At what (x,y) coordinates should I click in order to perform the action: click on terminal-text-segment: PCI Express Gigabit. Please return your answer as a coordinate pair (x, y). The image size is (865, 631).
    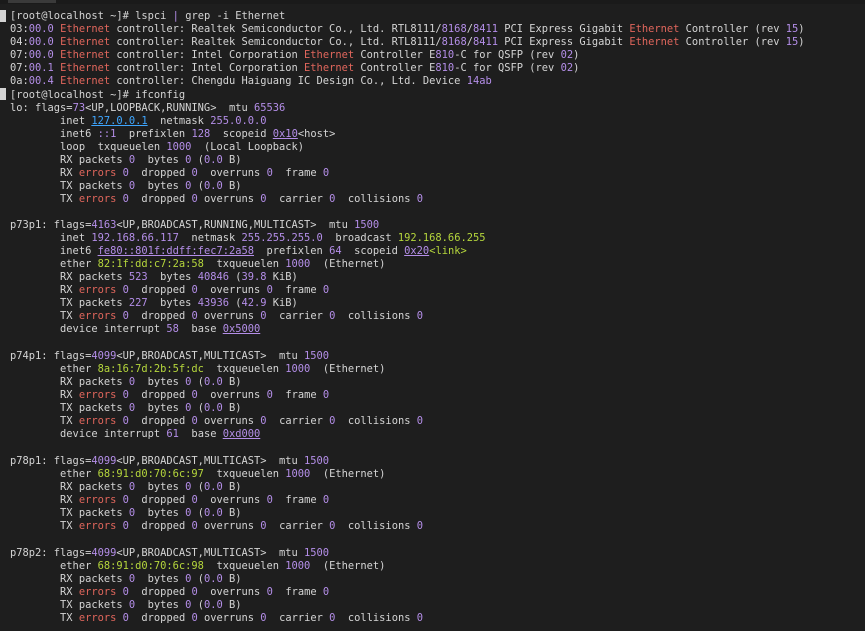
    Looking at the image, I should click on (564, 29).